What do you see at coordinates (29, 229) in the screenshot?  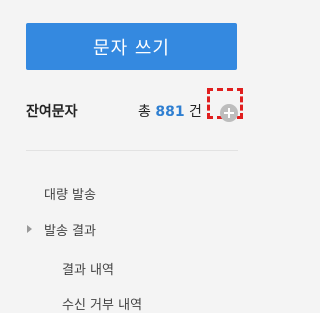 I see `caret-right-icon` at bounding box center [29, 229].